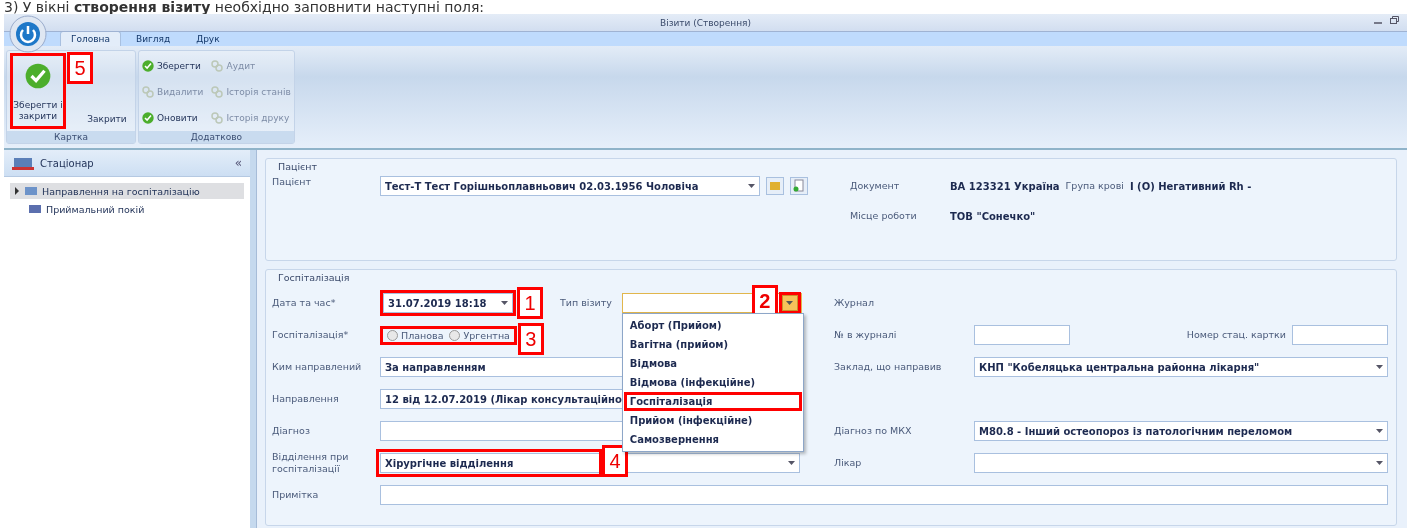 The width and height of the screenshot is (1411, 528). What do you see at coordinates (317, 367) in the screenshot?
I see `field-label: Ким направлений` at bounding box center [317, 367].